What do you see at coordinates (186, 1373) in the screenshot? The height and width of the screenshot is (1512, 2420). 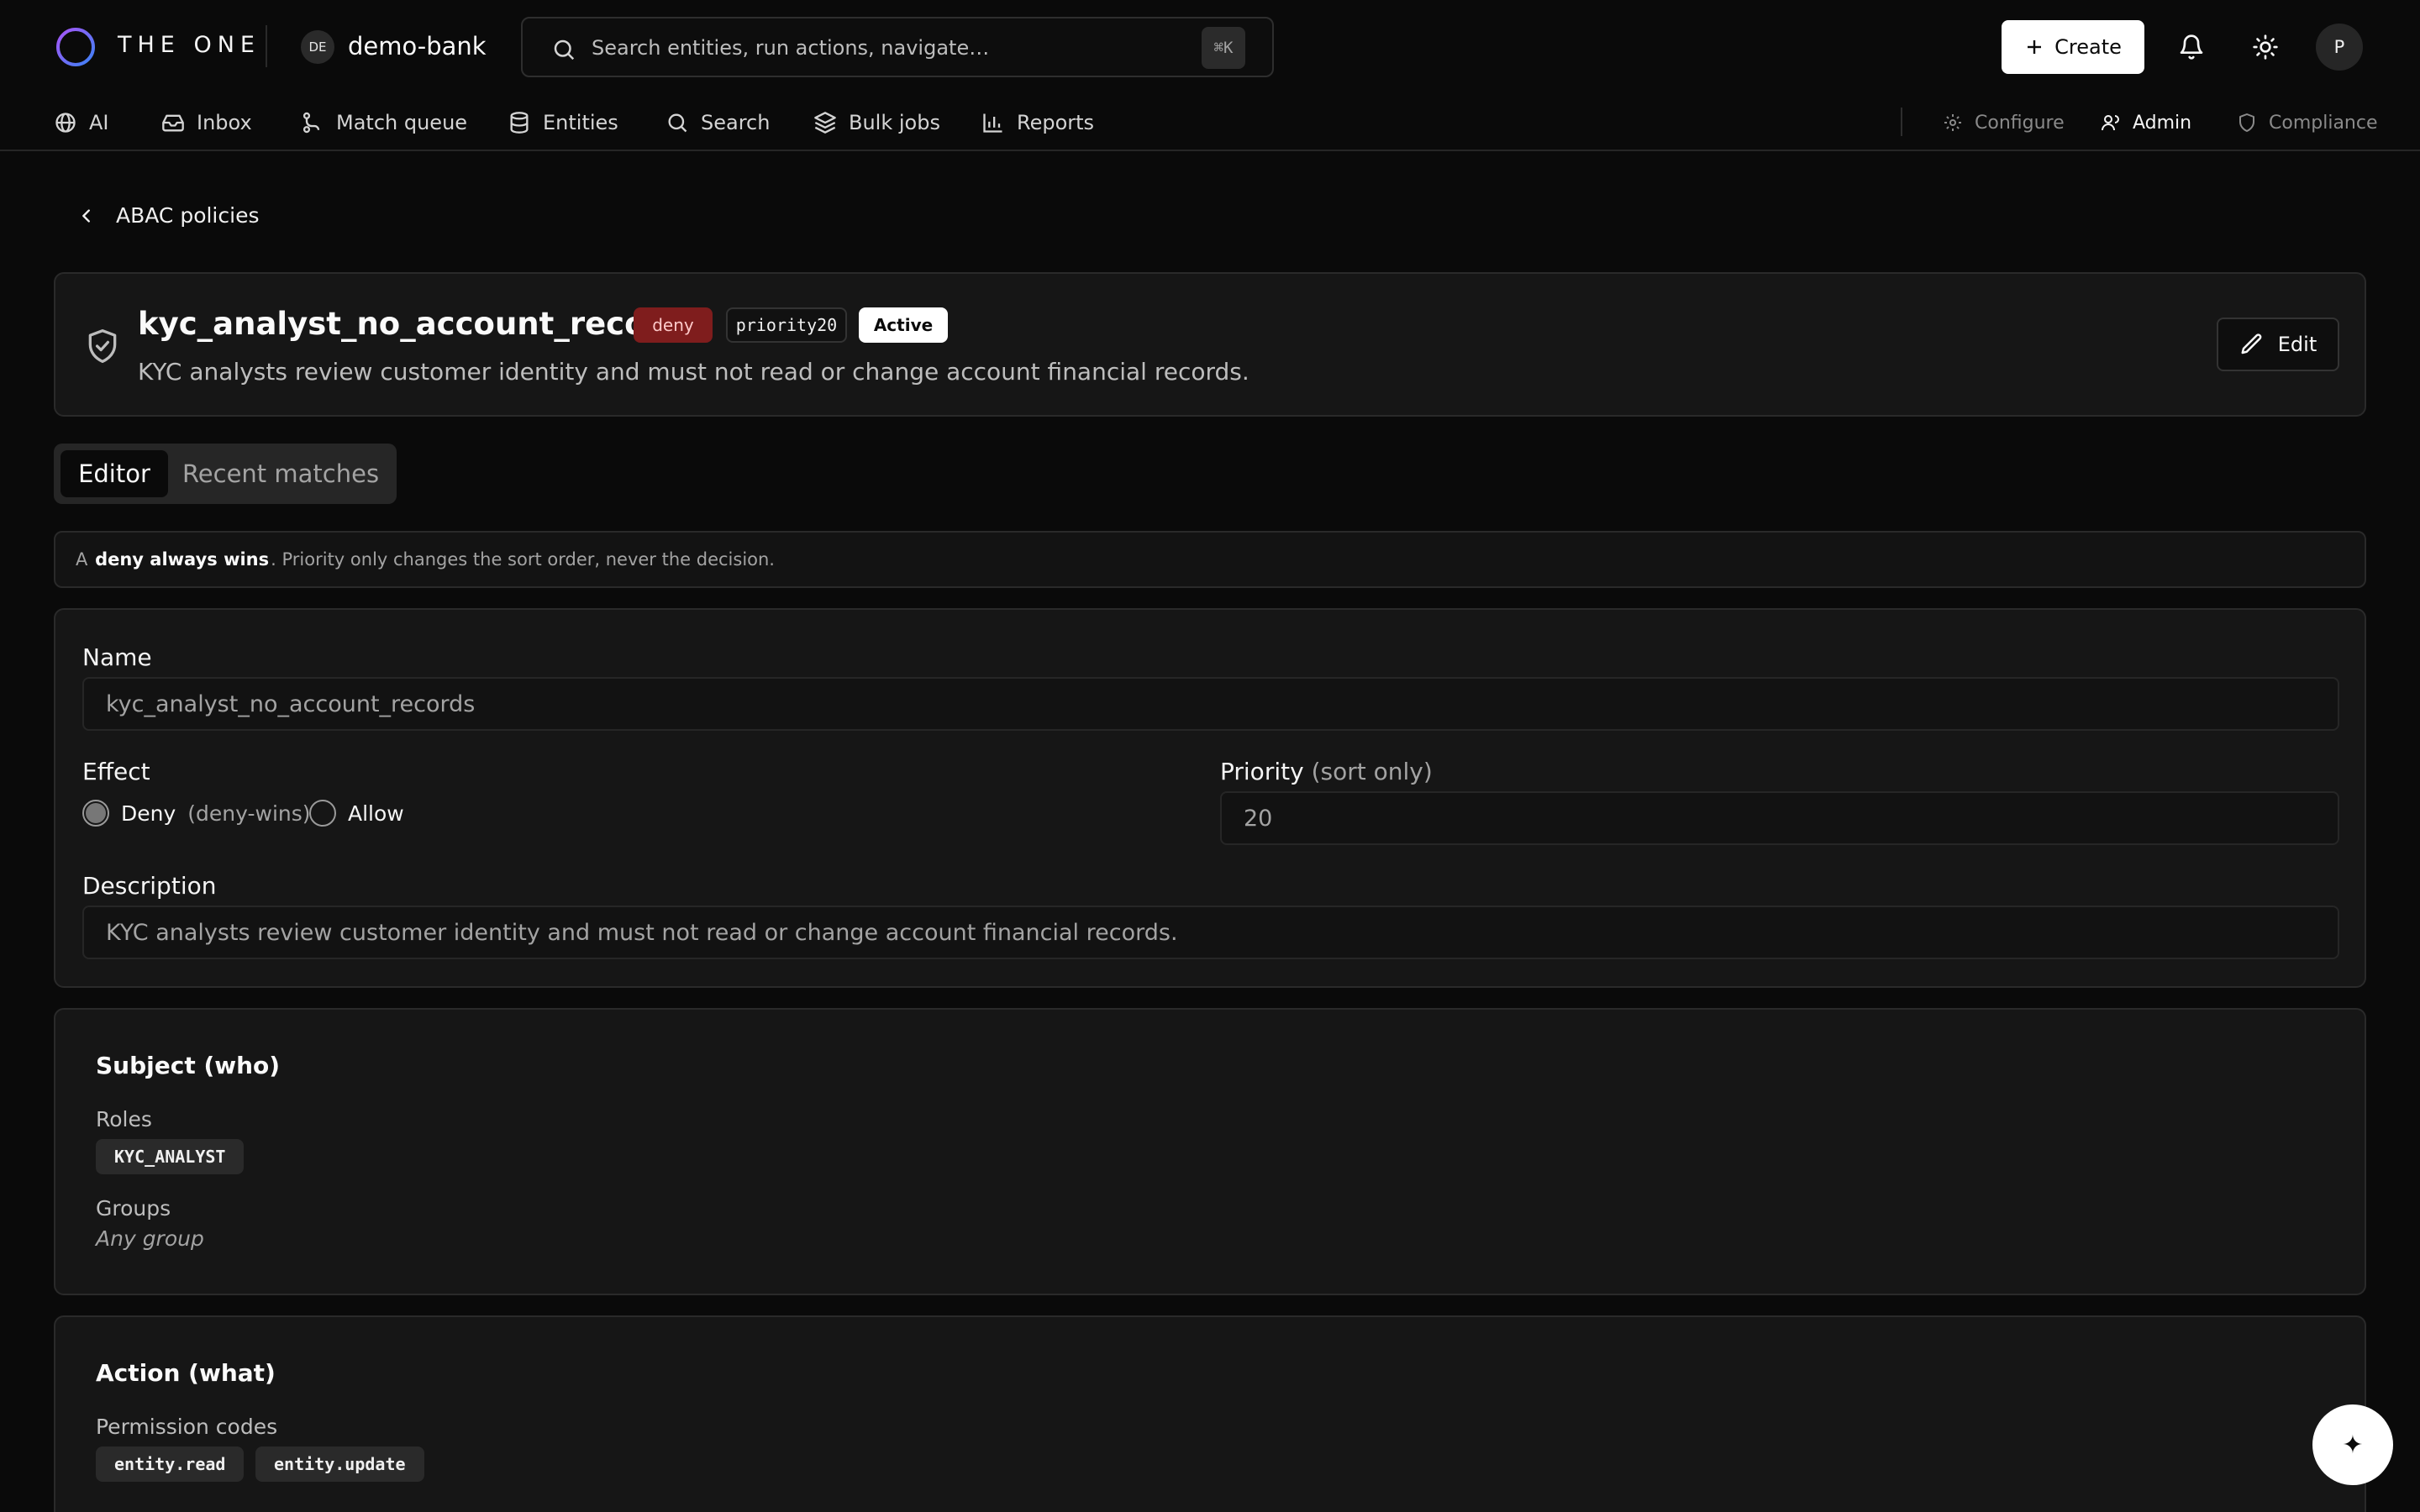 I see `action-title: Action (what)` at bounding box center [186, 1373].